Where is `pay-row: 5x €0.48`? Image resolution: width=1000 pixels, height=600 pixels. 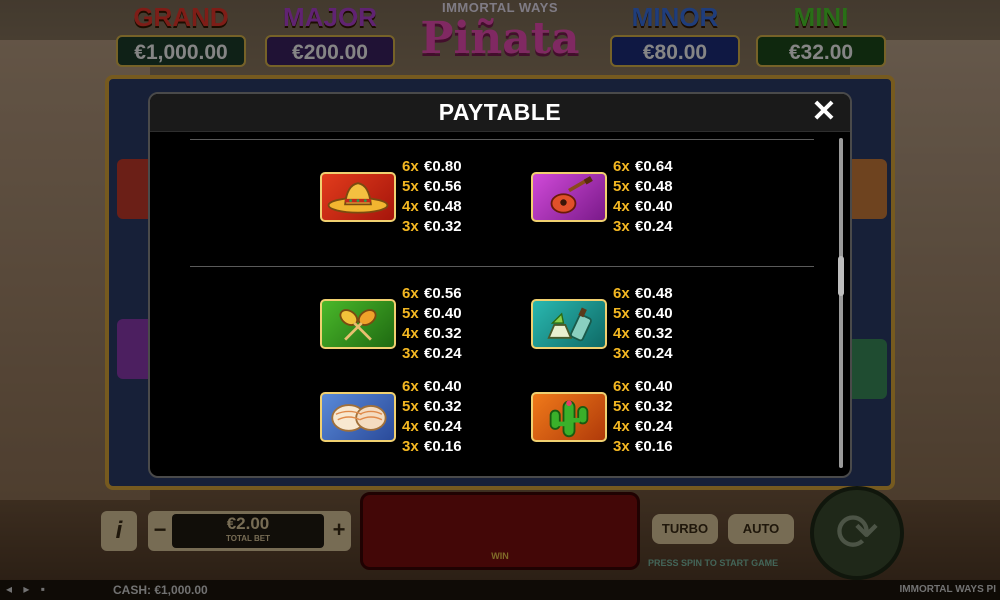
pay-row: 5x €0.48 is located at coordinates (643, 187).